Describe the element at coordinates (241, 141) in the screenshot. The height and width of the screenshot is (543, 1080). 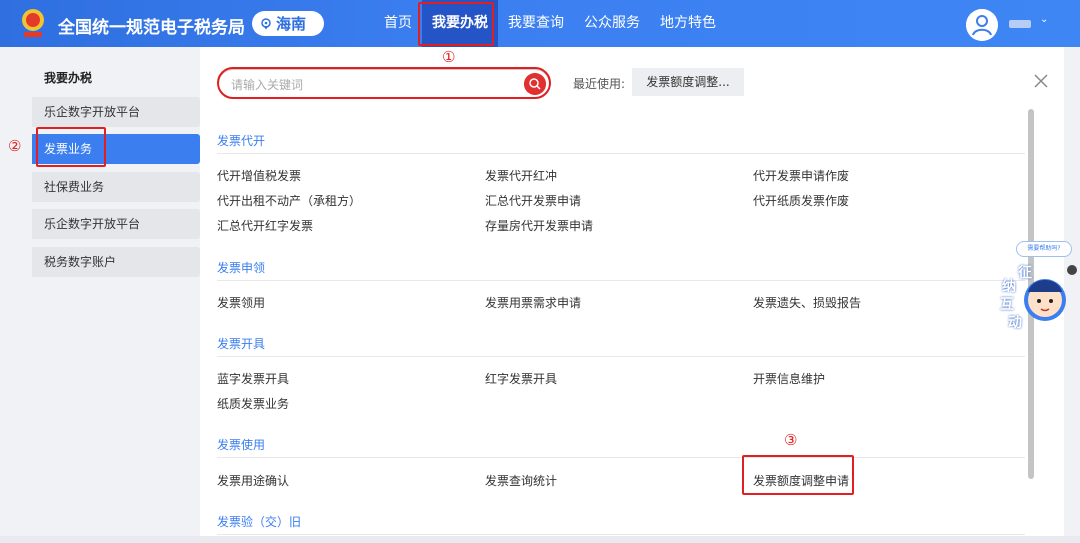
I see `section-title-invoice-issuing-agent: 发票代开` at that location.